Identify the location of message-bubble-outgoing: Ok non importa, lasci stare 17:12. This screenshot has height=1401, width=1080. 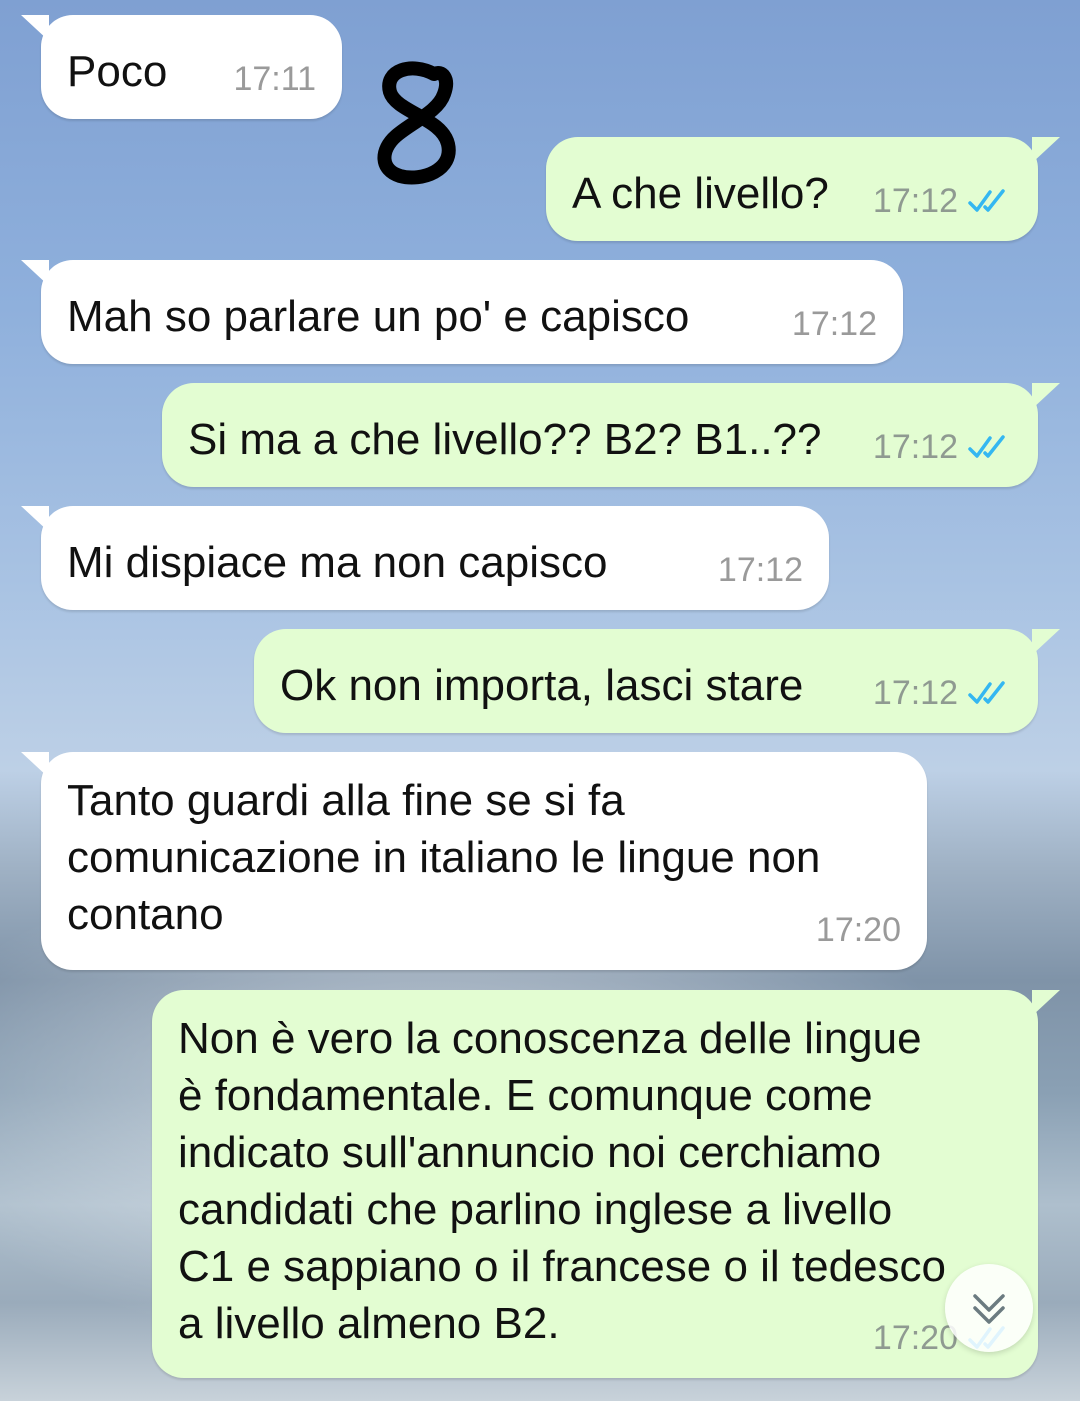
(657, 681).